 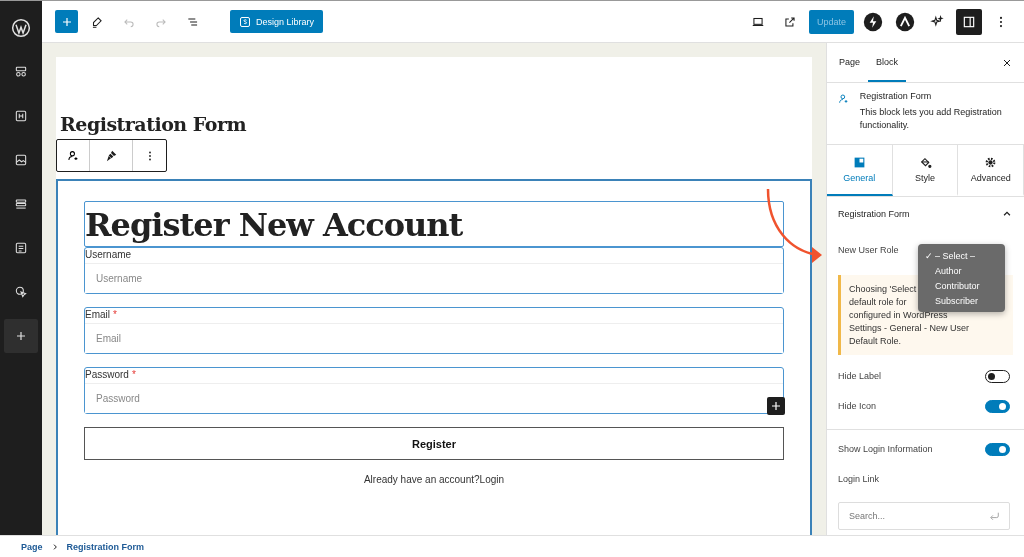 I want to click on wordpress-icon, so click(x=21, y=28).